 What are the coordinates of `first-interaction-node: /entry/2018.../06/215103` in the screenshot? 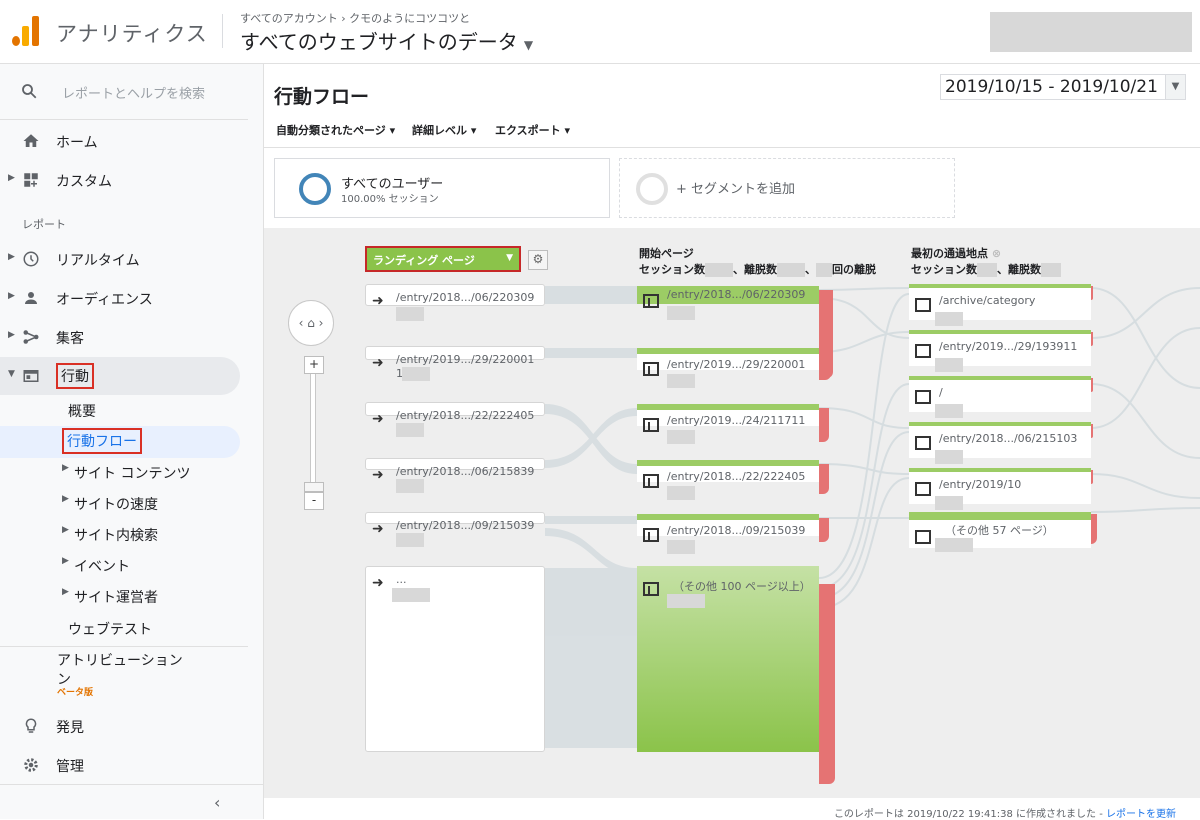 It's located at (1000, 443).